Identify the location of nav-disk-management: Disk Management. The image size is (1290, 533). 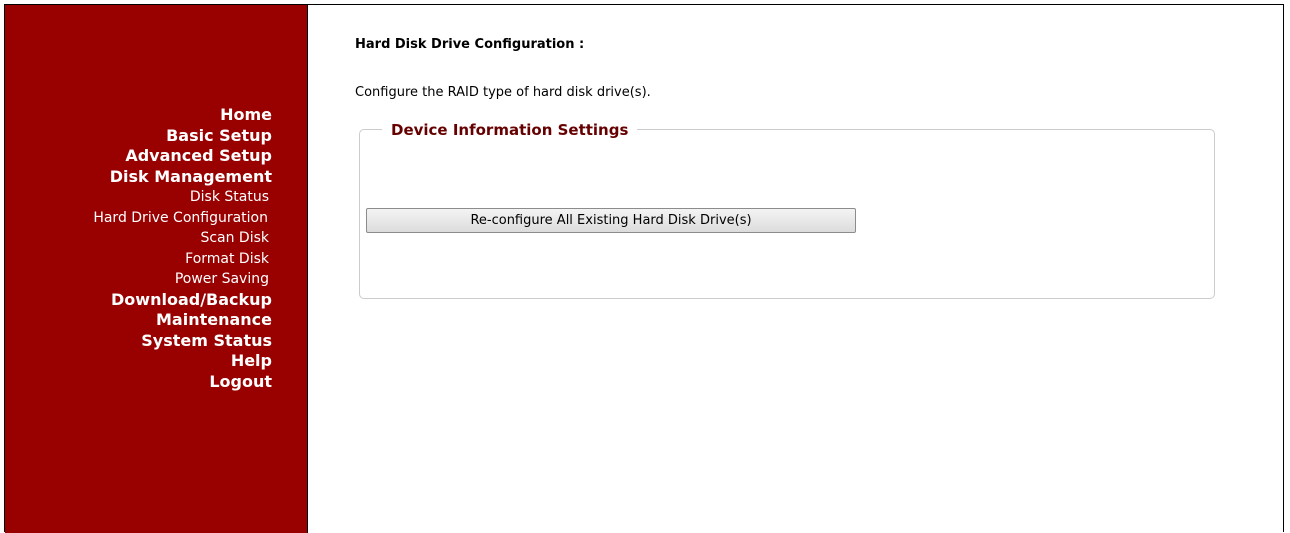
(182, 177).